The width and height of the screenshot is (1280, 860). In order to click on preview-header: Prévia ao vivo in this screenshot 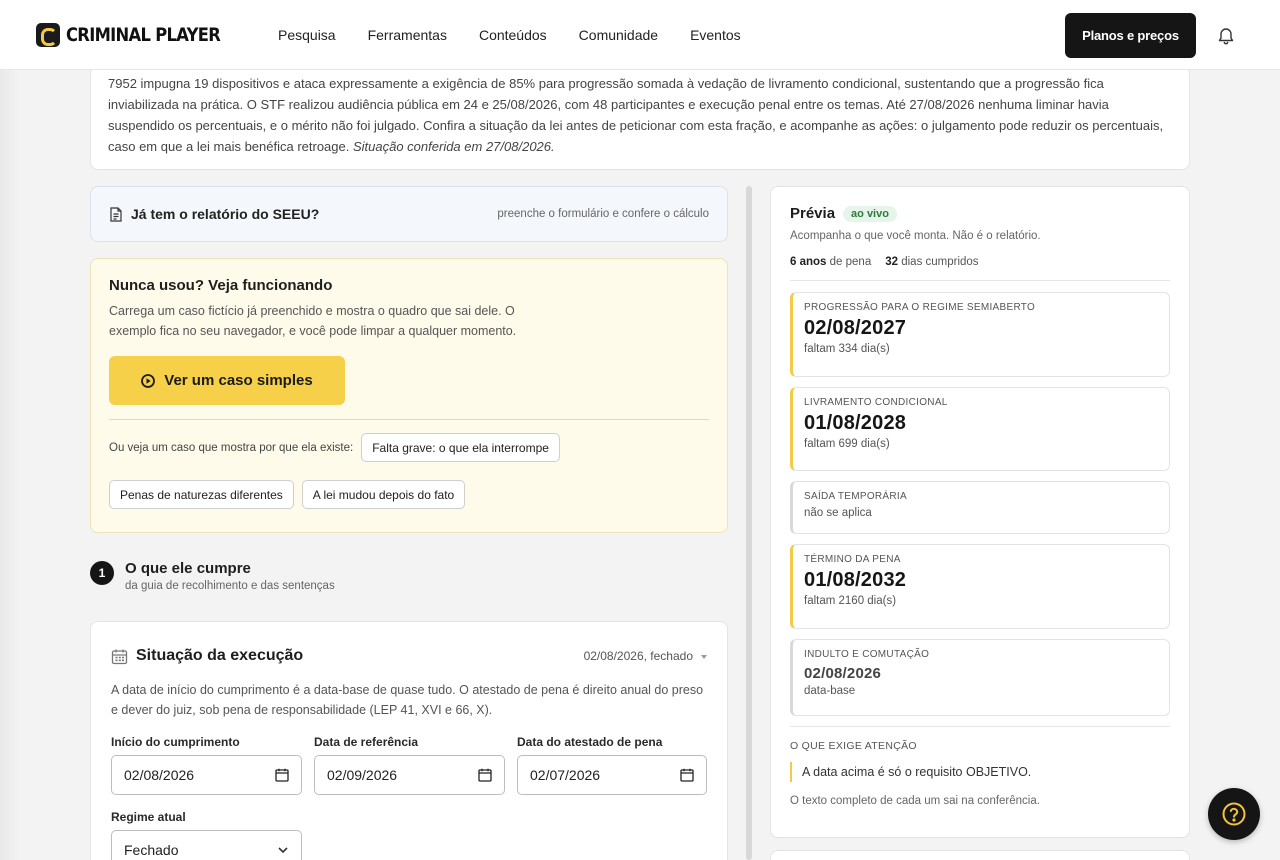, I will do `click(980, 213)`.